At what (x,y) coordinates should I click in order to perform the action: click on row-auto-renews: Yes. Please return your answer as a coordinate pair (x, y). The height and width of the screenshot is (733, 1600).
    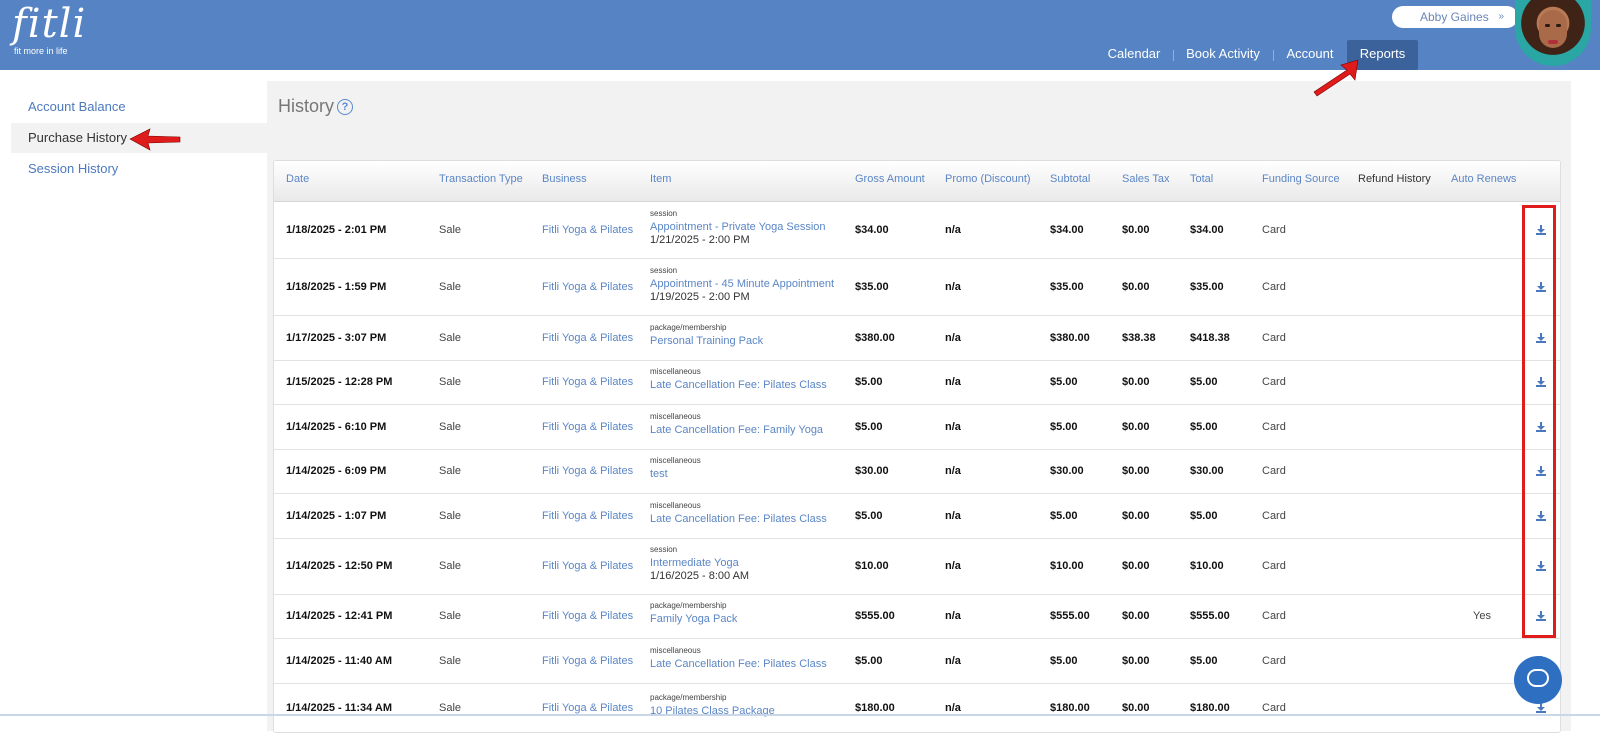
    Looking at the image, I should click on (1482, 616).